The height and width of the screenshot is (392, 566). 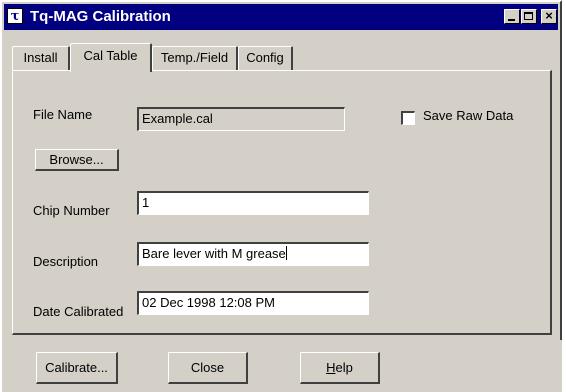 I want to click on help-label-rest: elp, so click(x=344, y=367).